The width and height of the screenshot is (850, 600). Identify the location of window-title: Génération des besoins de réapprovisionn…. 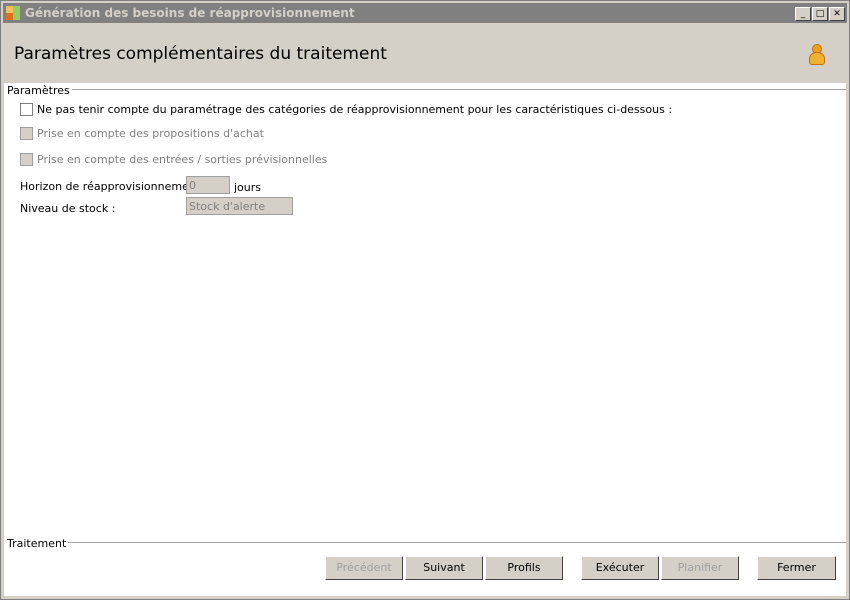
(190, 13).